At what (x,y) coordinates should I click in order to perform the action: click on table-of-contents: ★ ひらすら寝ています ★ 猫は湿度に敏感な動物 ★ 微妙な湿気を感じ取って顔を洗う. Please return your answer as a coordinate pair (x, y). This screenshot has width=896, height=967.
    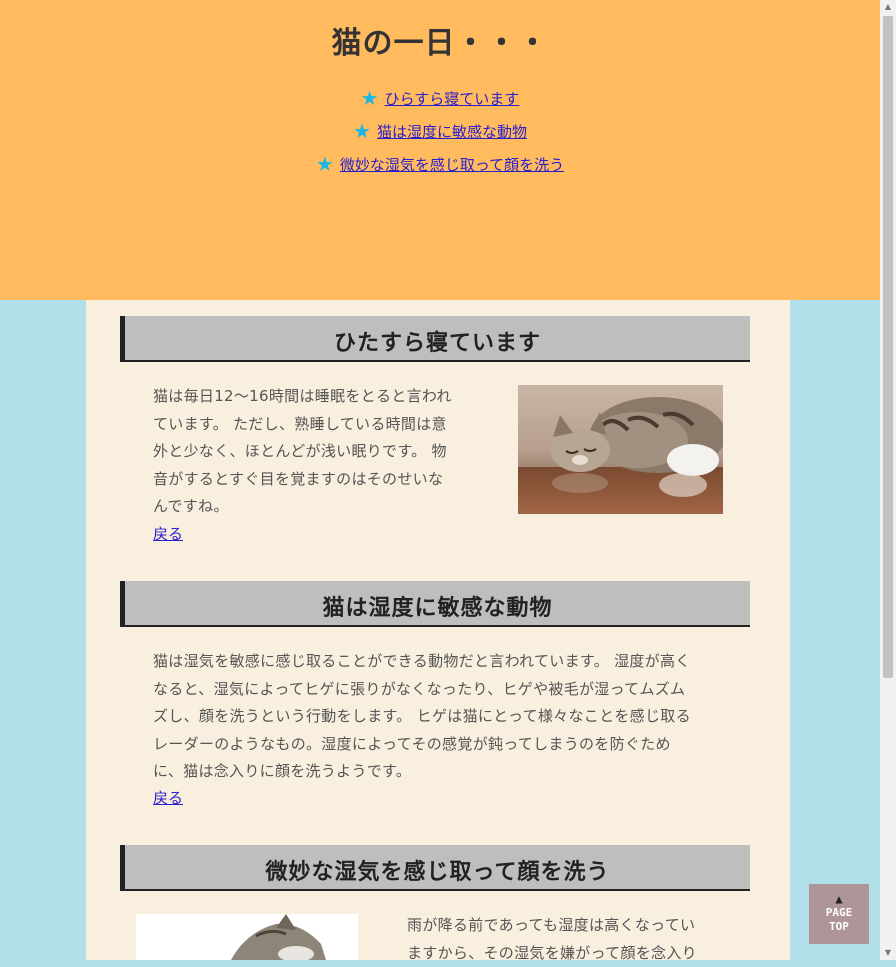
    Looking at the image, I should click on (440, 131).